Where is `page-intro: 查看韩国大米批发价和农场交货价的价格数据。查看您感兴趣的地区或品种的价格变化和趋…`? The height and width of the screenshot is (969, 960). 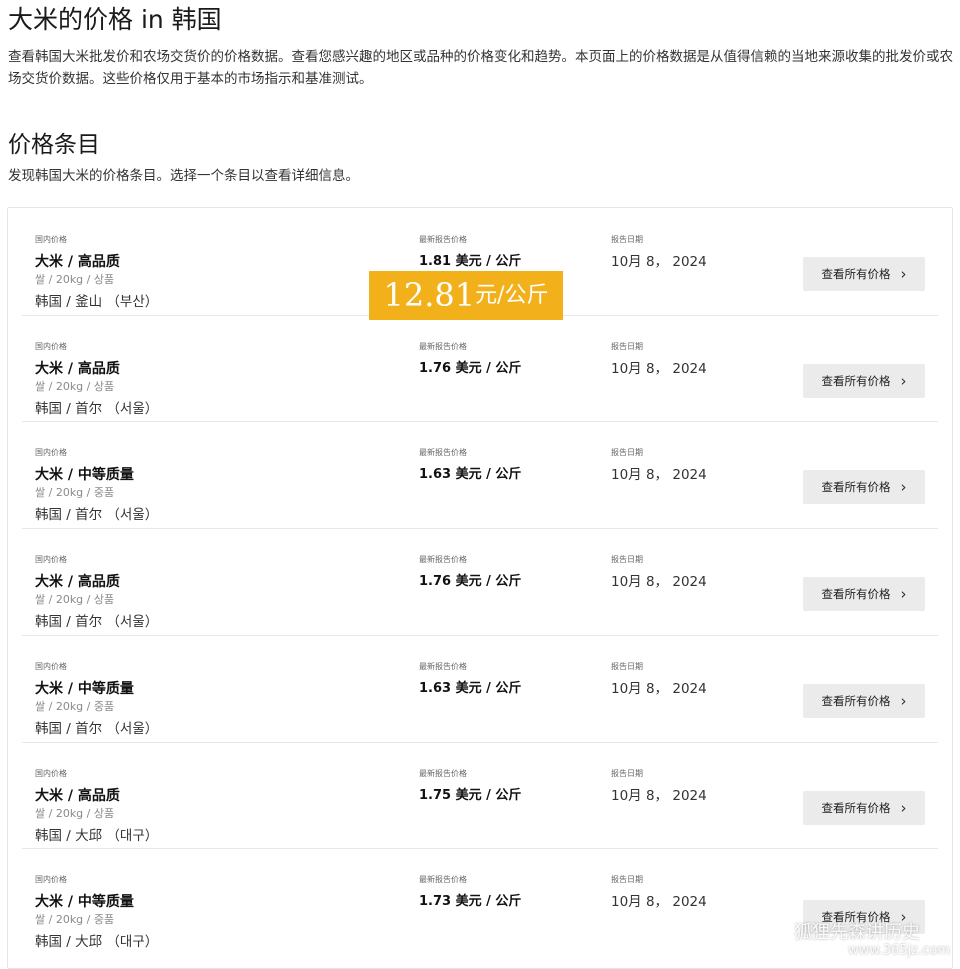
page-intro: 查看韩国大米批发价和农场交货价的价格数据。查看您感兴趣的地区或品种的价格变化和趋… is located at coordinates (480, 68).